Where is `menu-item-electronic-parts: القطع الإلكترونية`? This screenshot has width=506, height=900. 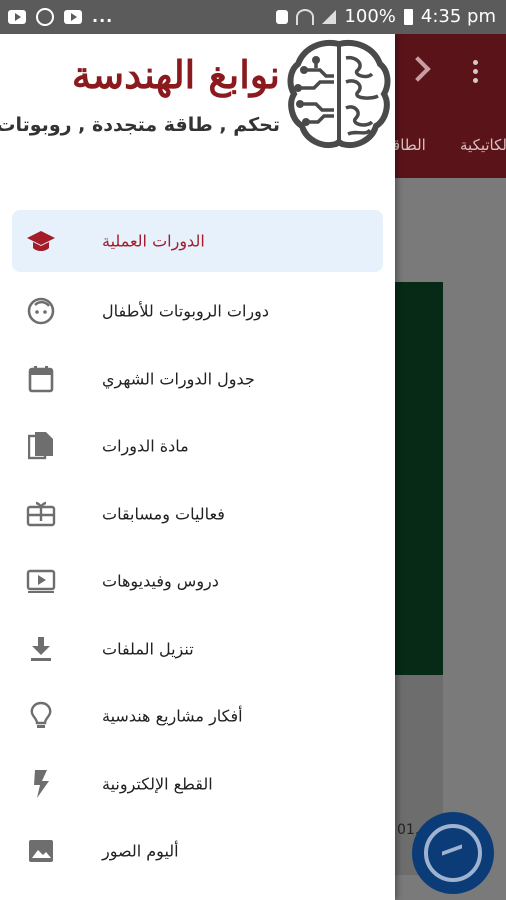
menu-item-electronic-parts: القطع الإلكترونية is located at coordinates (197, 784).